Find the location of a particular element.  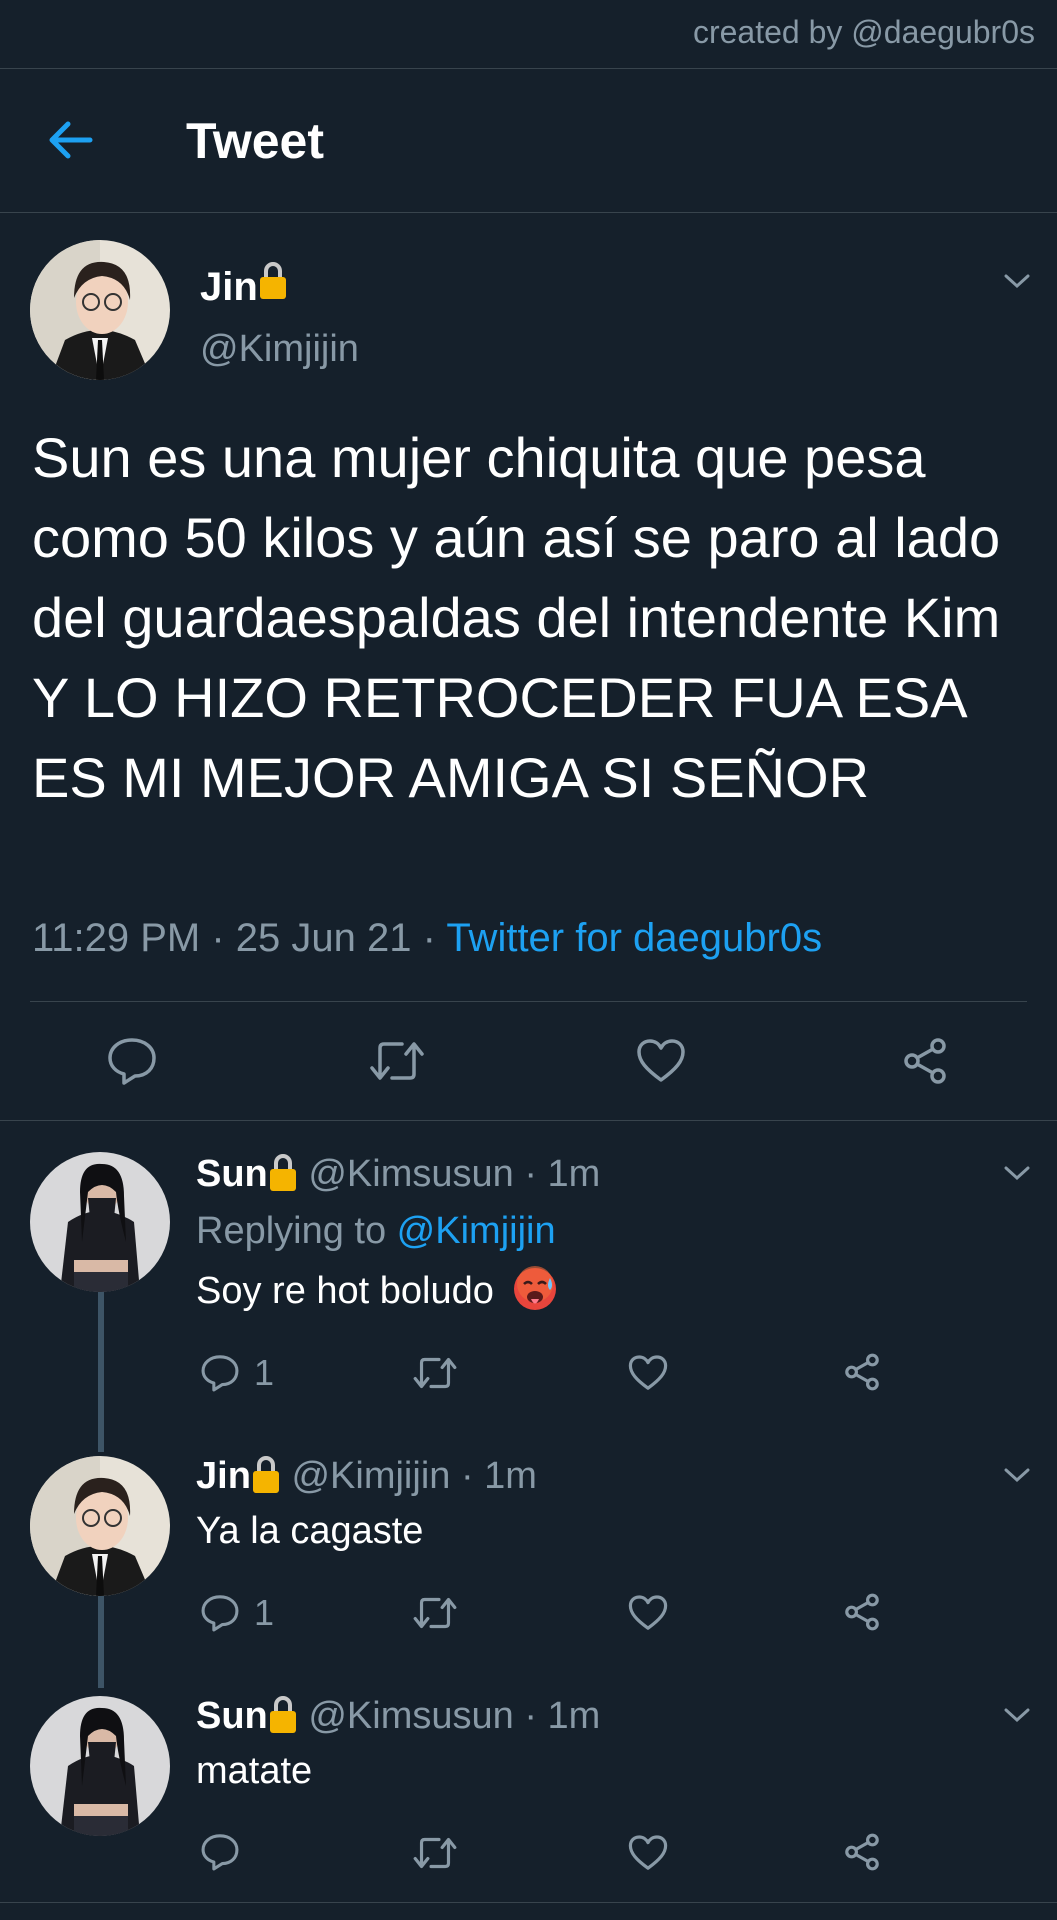

top-bar: Tweet is located at coordinates (528, 141).